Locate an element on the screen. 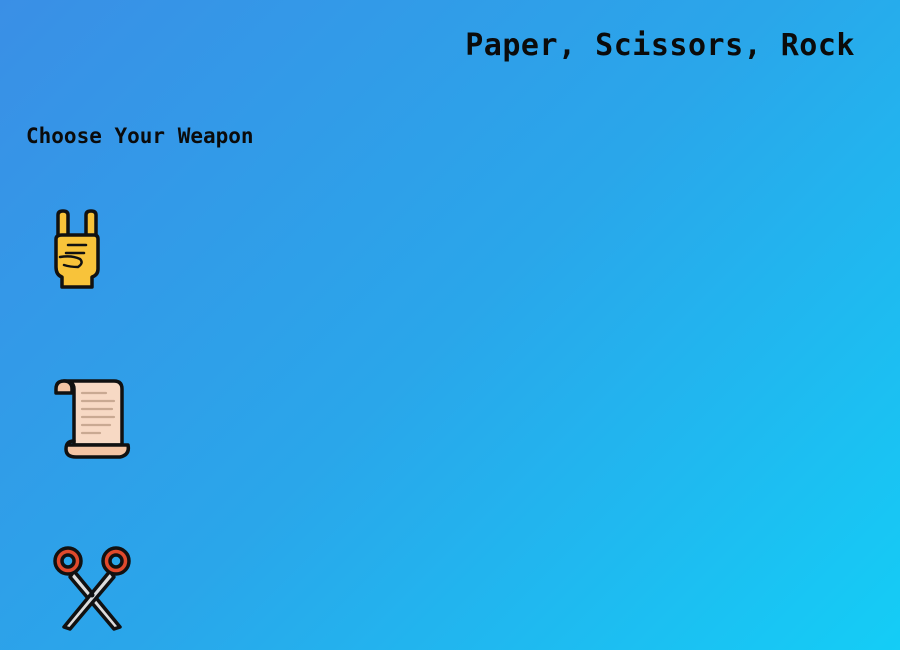 The height and width of the screenshot is (650, 900). scissors-button is located at coordinates (95, 588).